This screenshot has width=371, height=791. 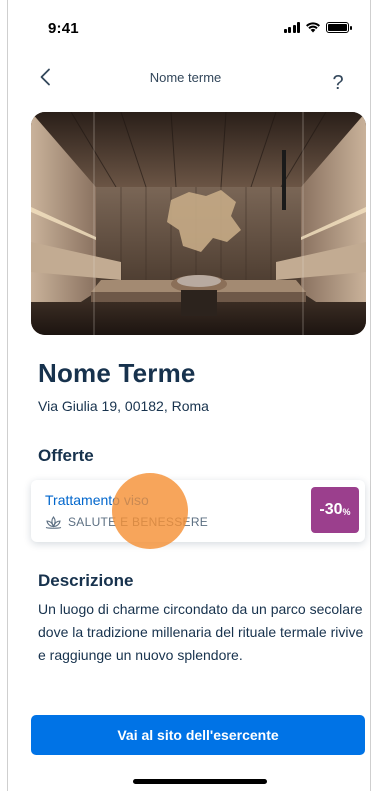 I want to click on visit-website-button: Vai al sito dell'esercente, so click(x=198, y=735).